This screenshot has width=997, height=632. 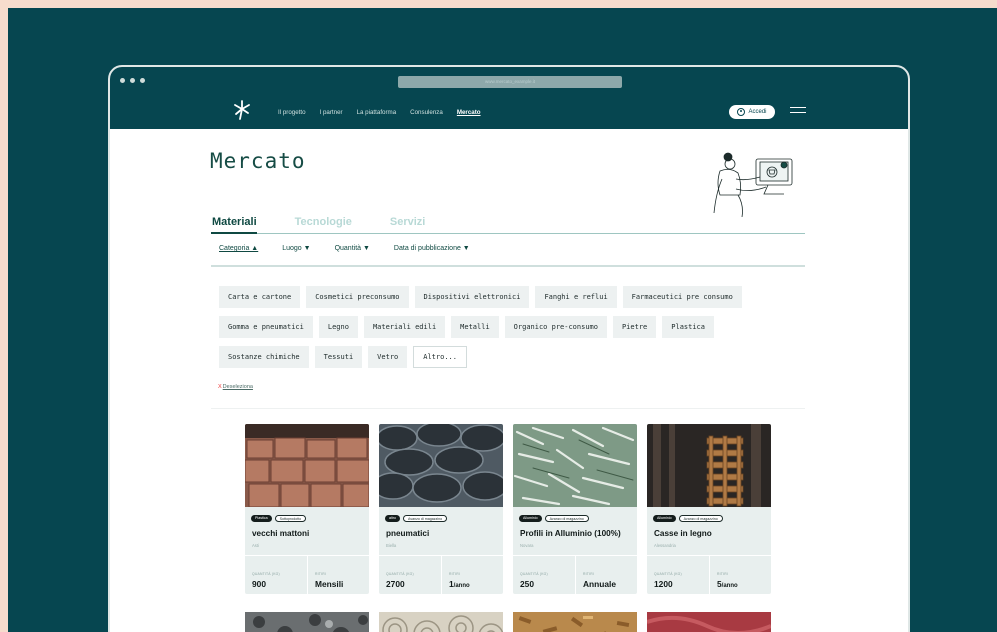 I want to click on chip-gomma: Gomma e pneumatici, so click(x=266, y=327).